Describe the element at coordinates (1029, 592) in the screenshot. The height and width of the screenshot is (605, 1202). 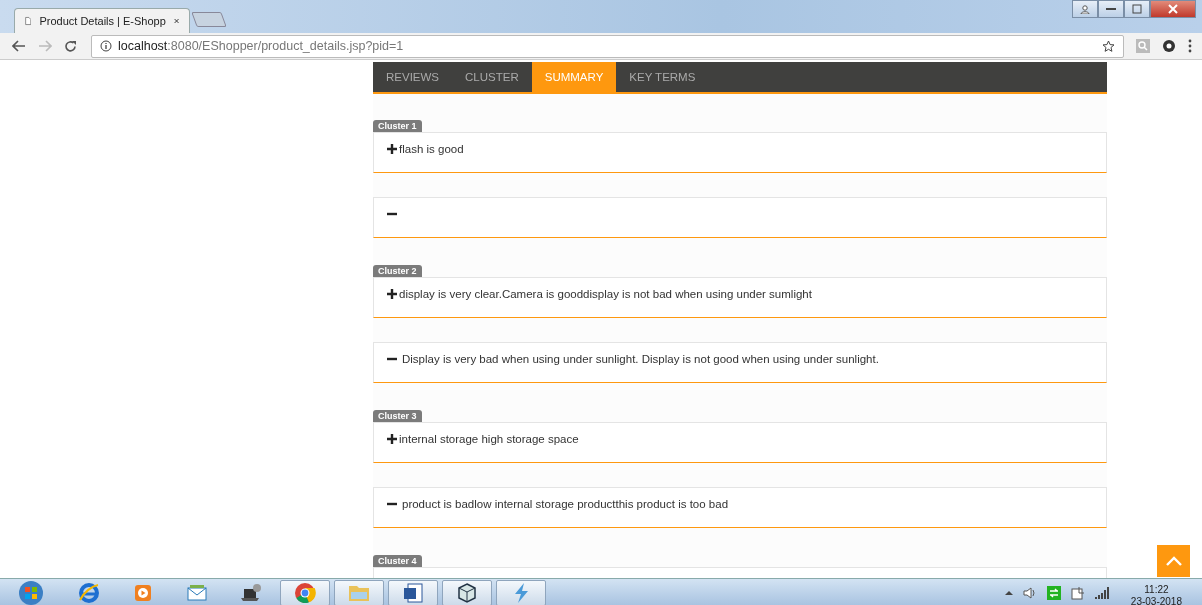
I see `speaker-icon` at that location.